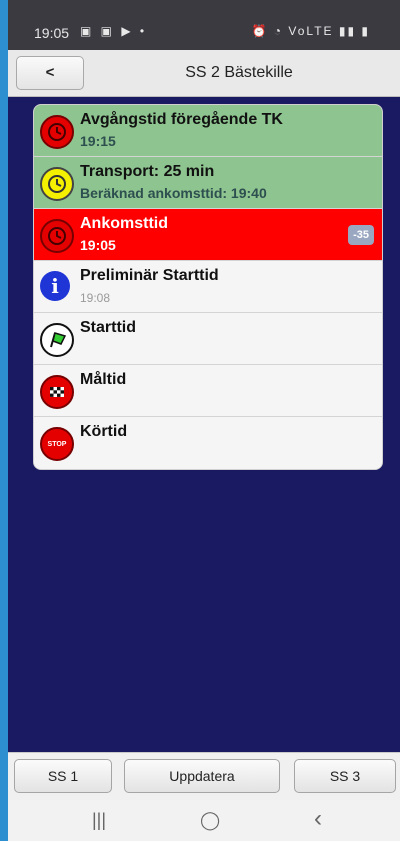 This screenshot has height=841, width=400. I want to click on bottom-toolbar: SS 1 Uppdatera SS 3, so click(204, 776).